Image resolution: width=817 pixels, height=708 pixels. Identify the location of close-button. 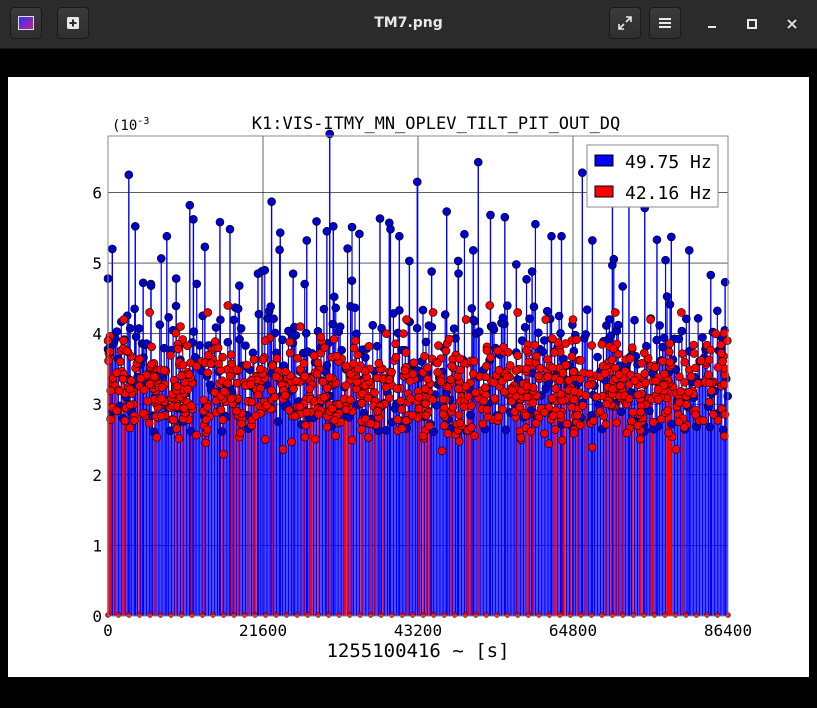
(792, 24).